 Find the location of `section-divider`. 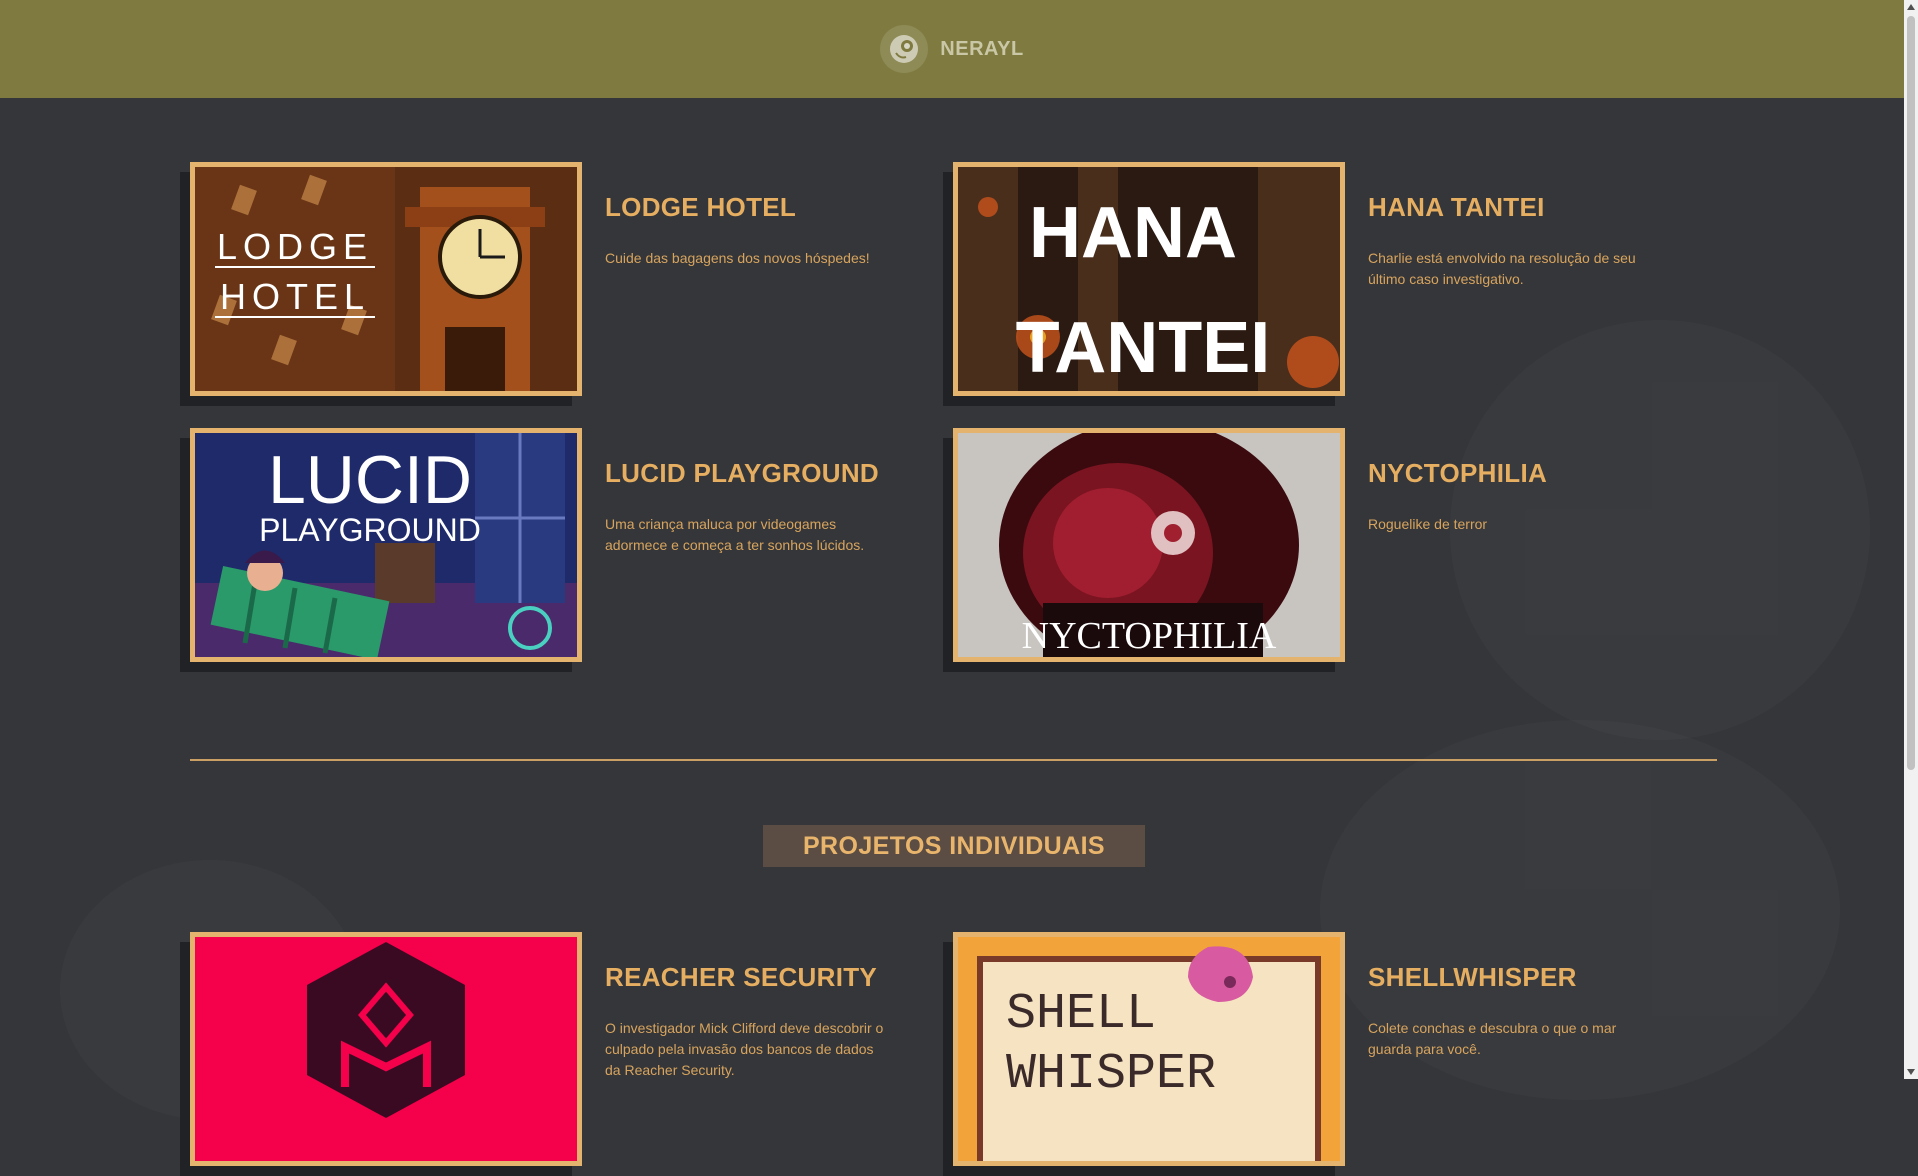

section-divider is located at coordinates (953, 760).